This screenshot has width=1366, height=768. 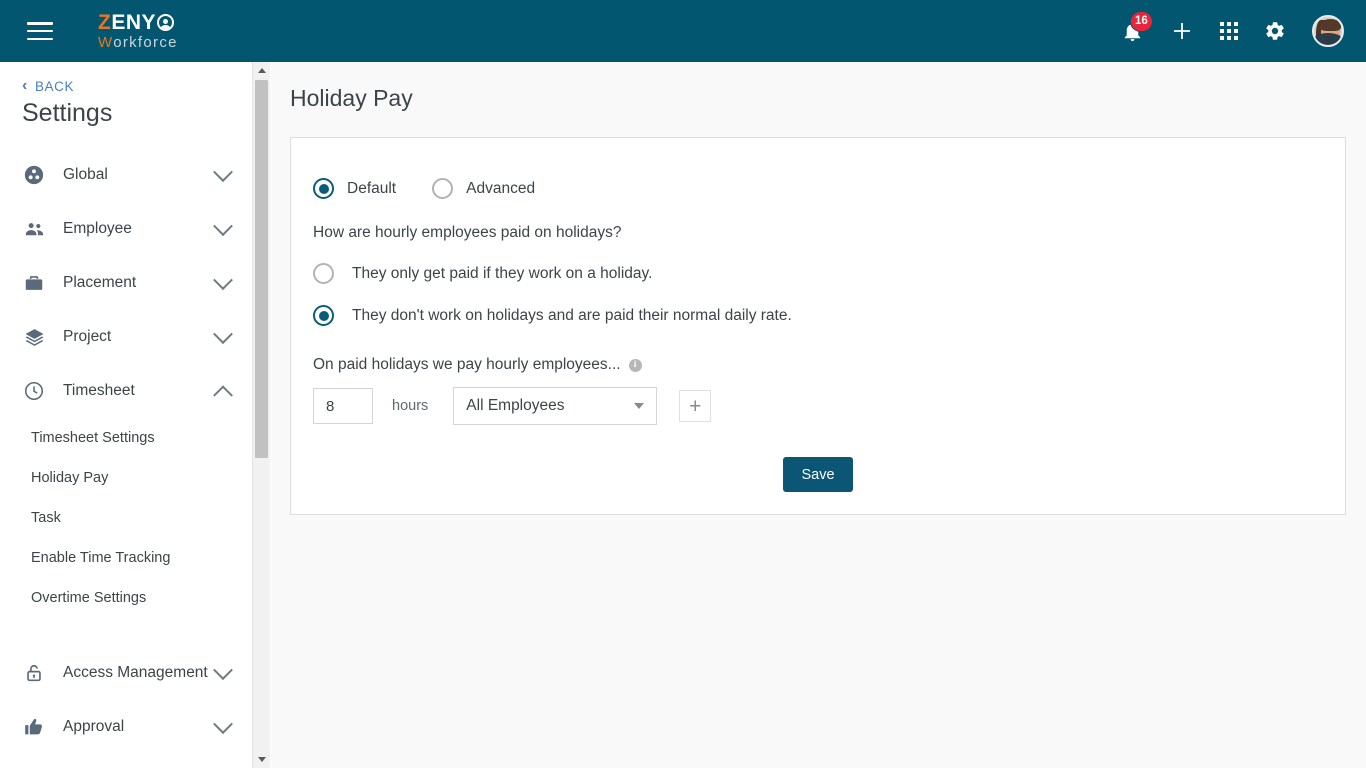 What do you see at coordinates (166, 22) in the screenshot?
I see `logo-person-mark-icon` at bounding box center [166, 22].